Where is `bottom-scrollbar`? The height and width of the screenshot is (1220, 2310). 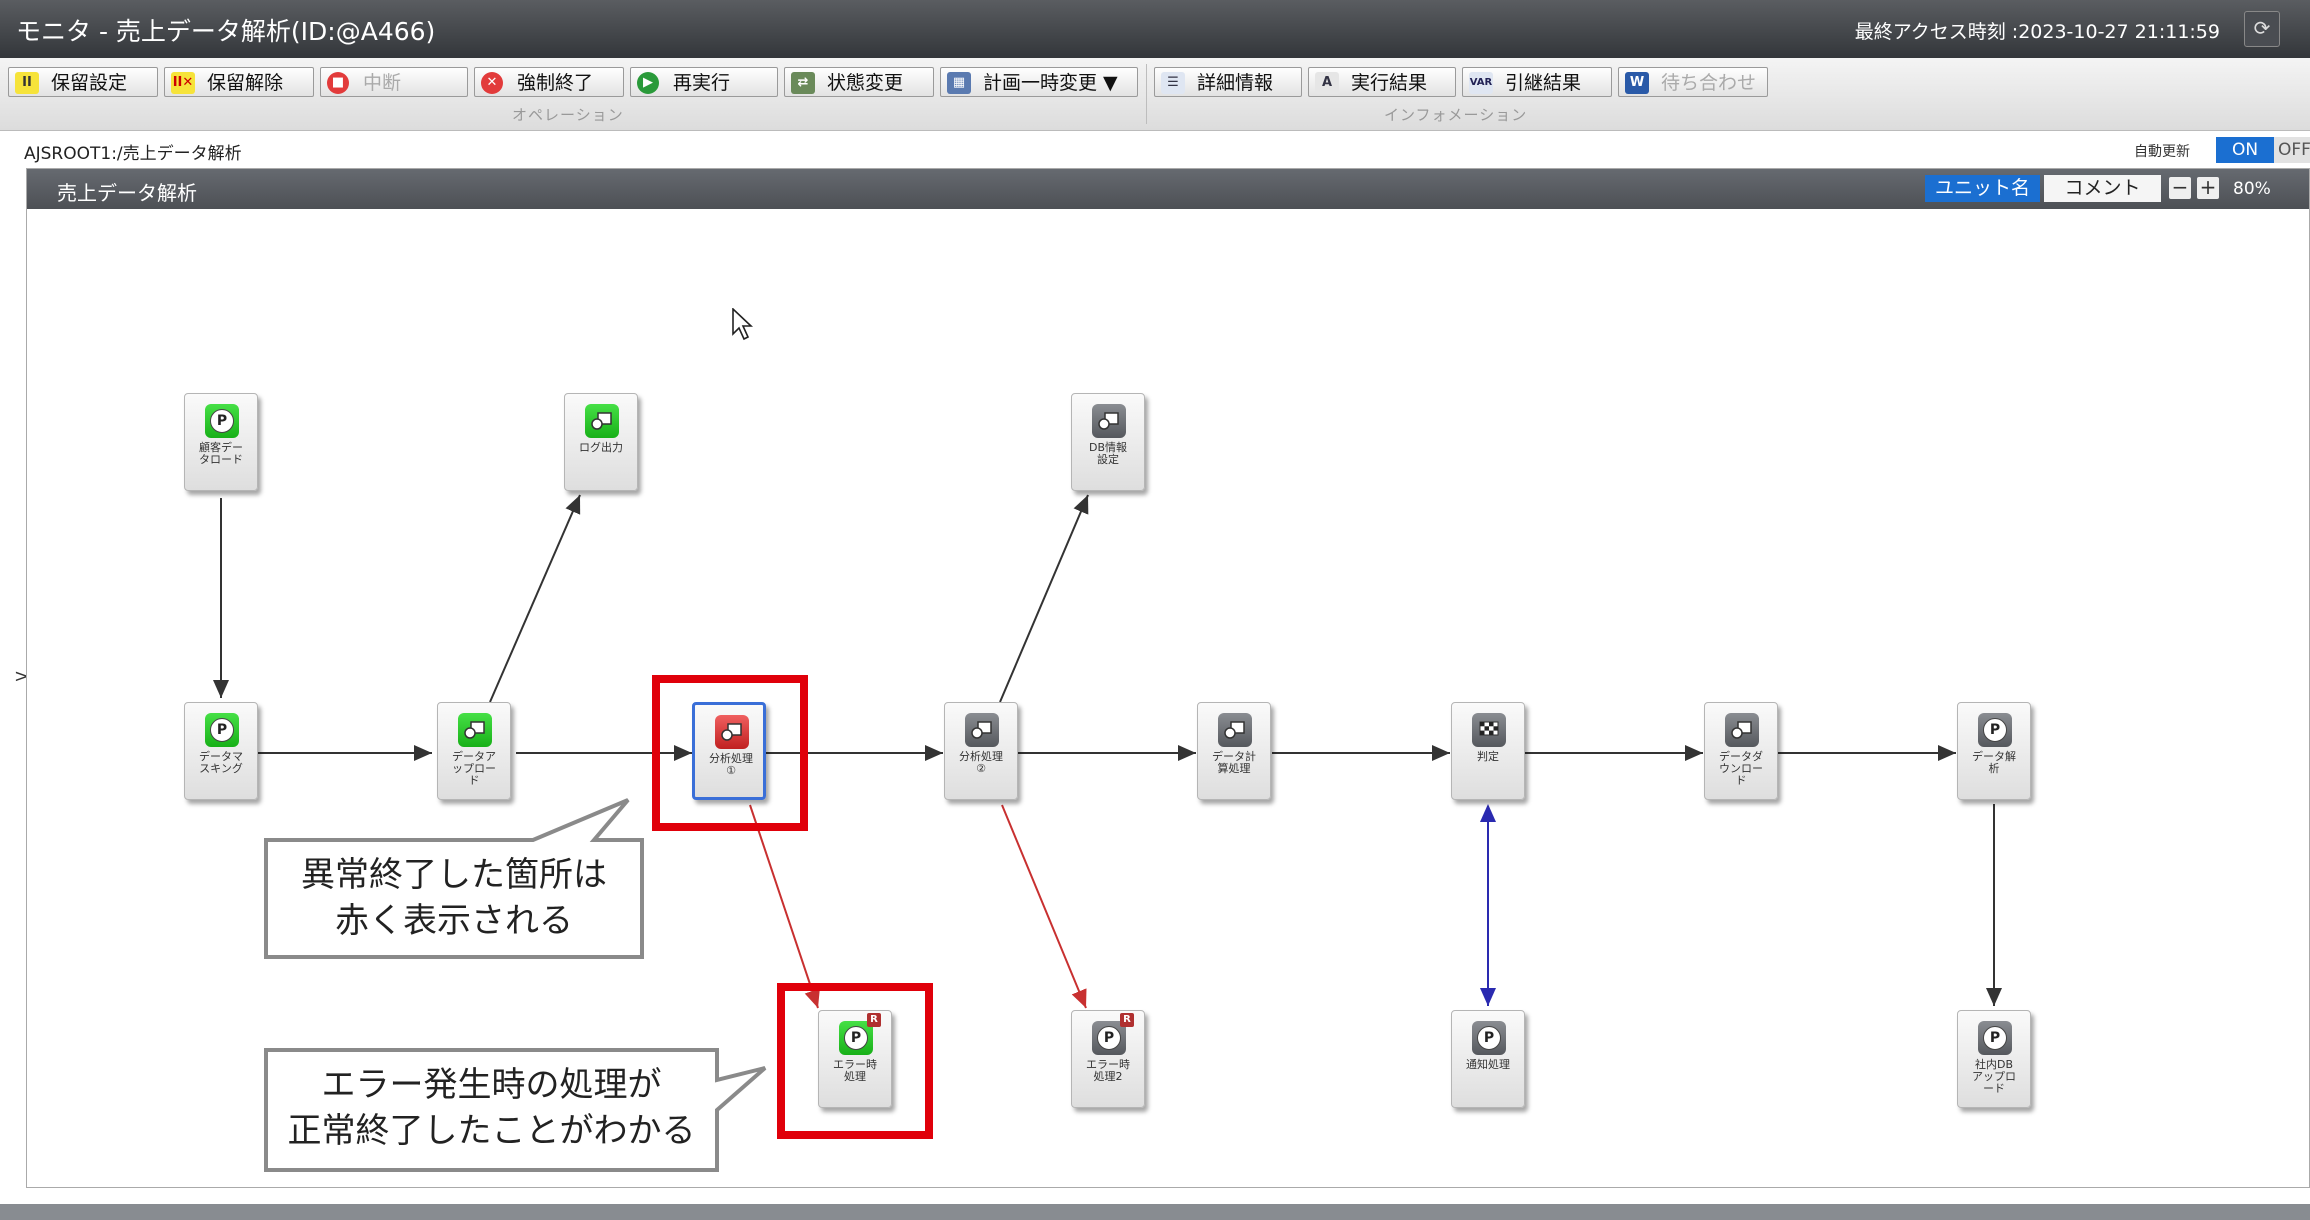 bottom-scrollbar is located at coordinates (1155, 1212).